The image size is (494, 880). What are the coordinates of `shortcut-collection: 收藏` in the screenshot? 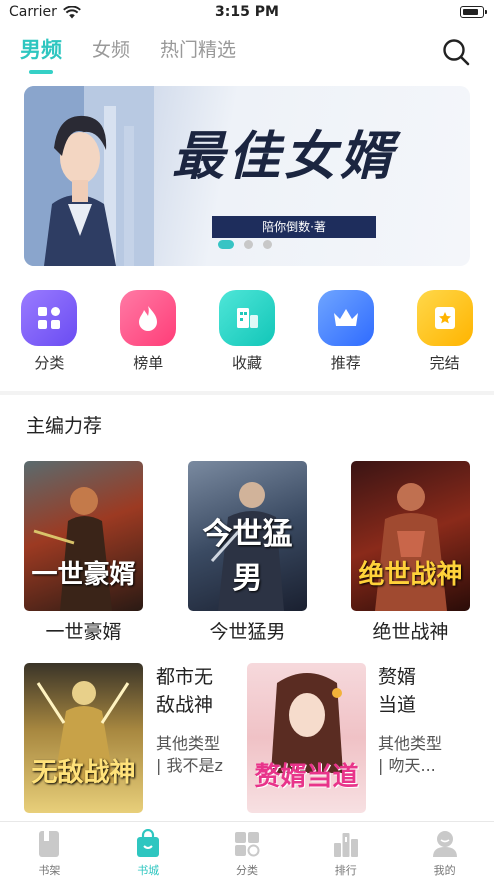 It's located at (247, 331).